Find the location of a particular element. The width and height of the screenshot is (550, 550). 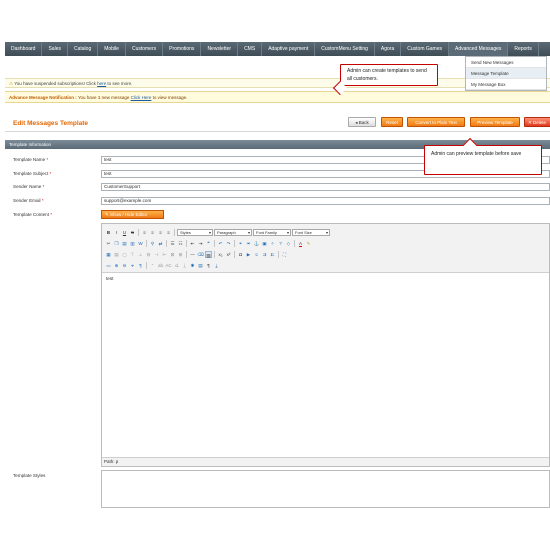

pagebreak-icon: ⤓ is located at coordinates (216, 265).